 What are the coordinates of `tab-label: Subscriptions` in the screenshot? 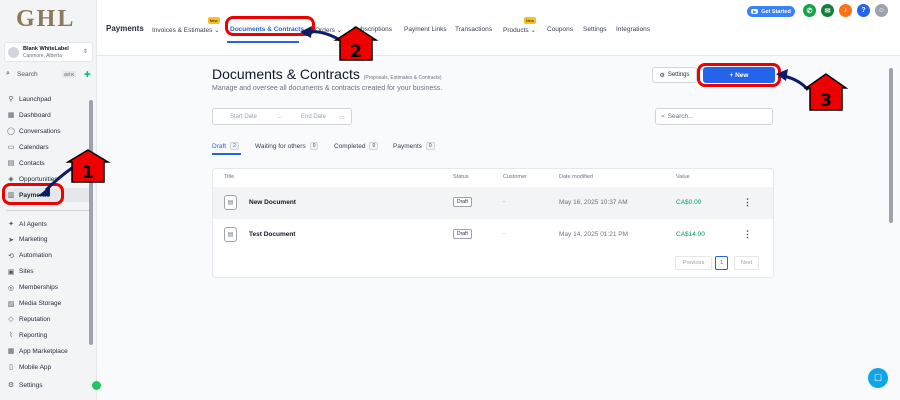 It's located at (373, 29).